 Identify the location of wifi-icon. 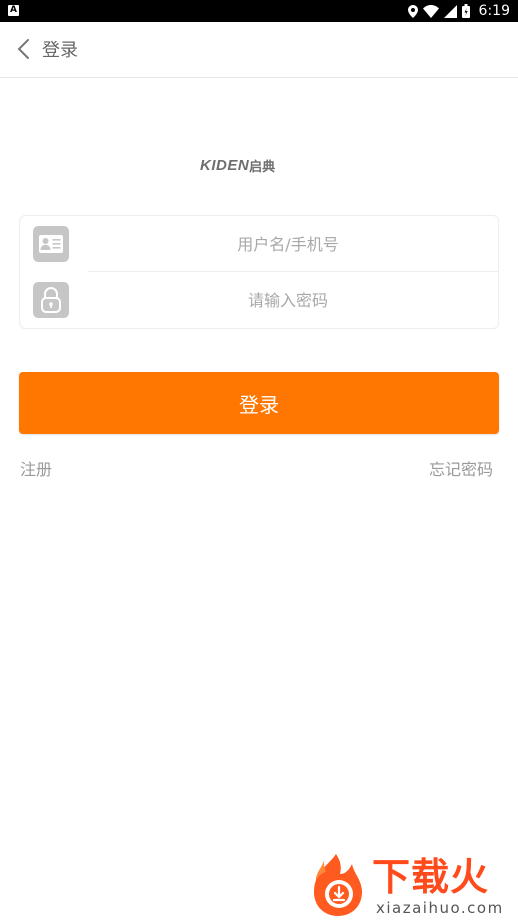
(430, 11).